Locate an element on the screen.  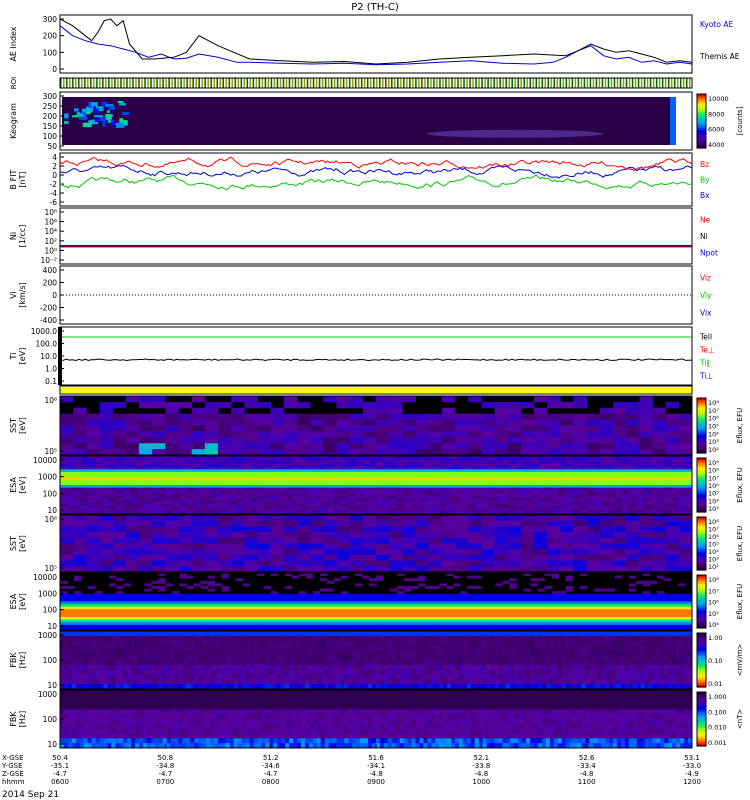
temp-ytick-label: 10.0 is located at coordinates (48, 356).